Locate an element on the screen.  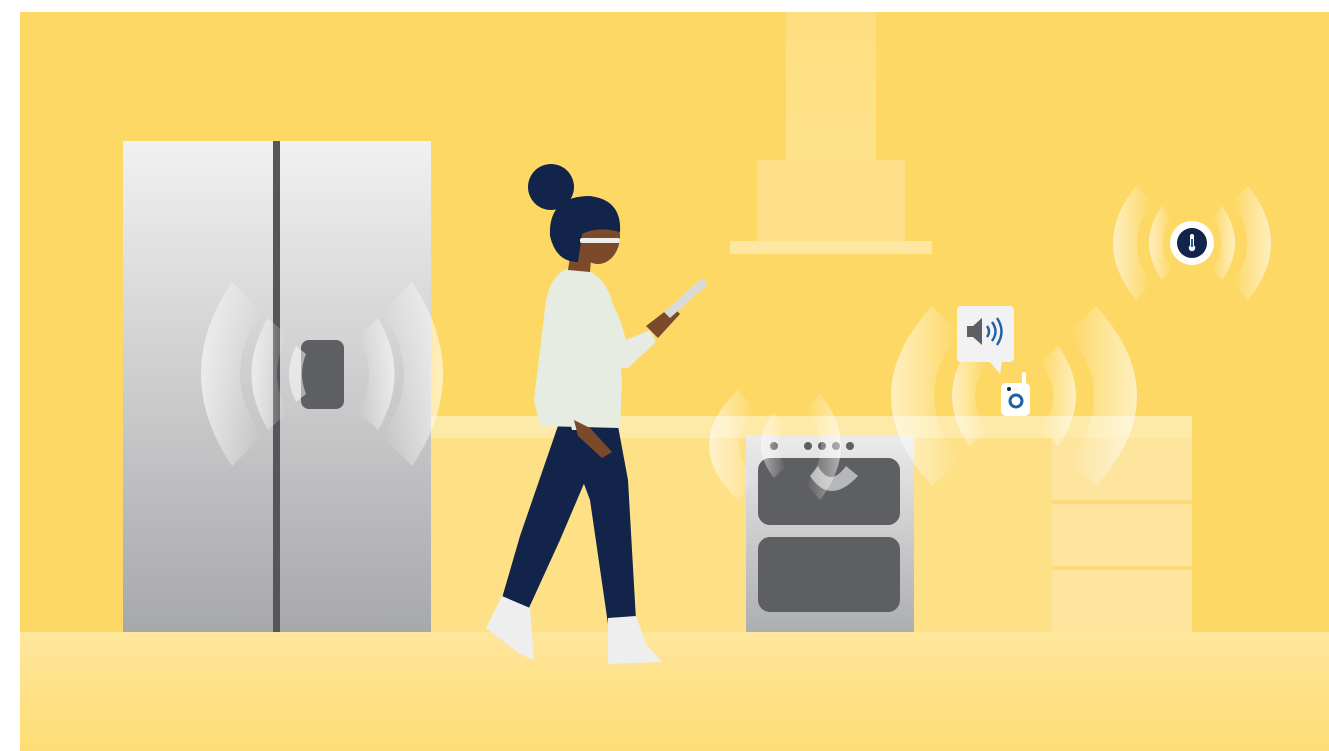
thermometer-icon is located at coordinates (1192, 243).